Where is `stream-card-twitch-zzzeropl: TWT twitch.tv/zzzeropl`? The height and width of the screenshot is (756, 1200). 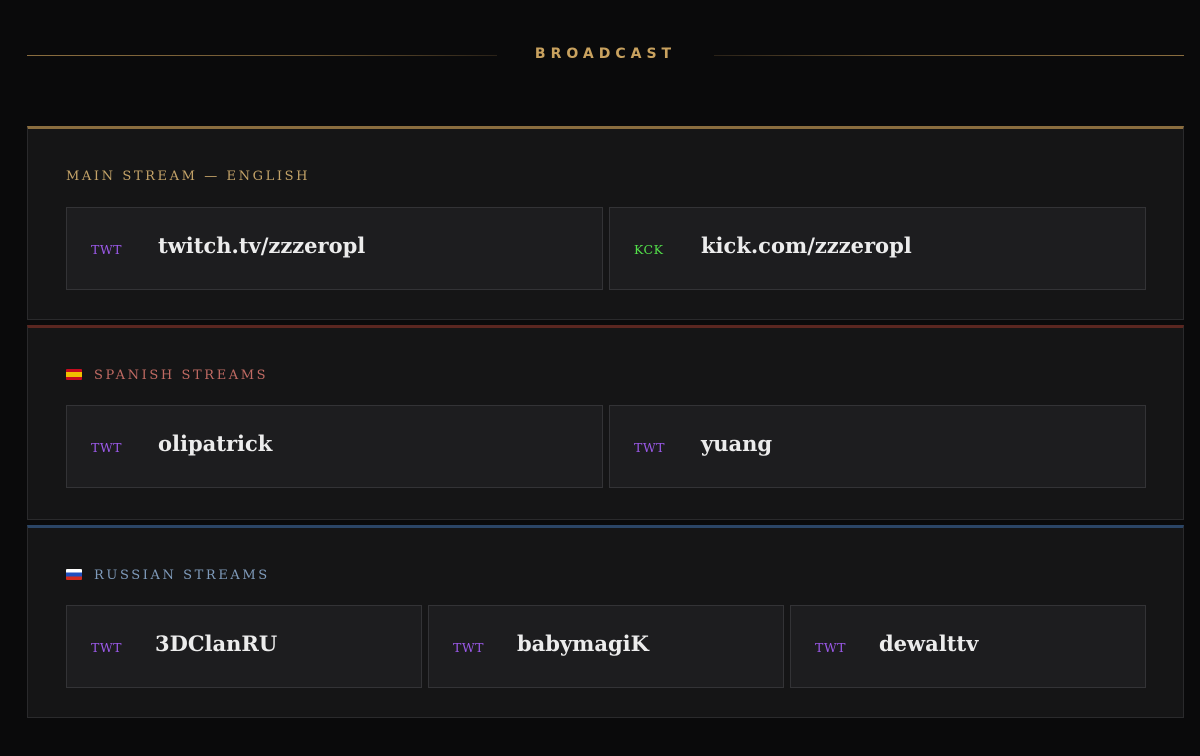
stream-card-twitch-zzzeropl: TWT twitch.tv/zzzeropl is located at coordinates (334, 248).